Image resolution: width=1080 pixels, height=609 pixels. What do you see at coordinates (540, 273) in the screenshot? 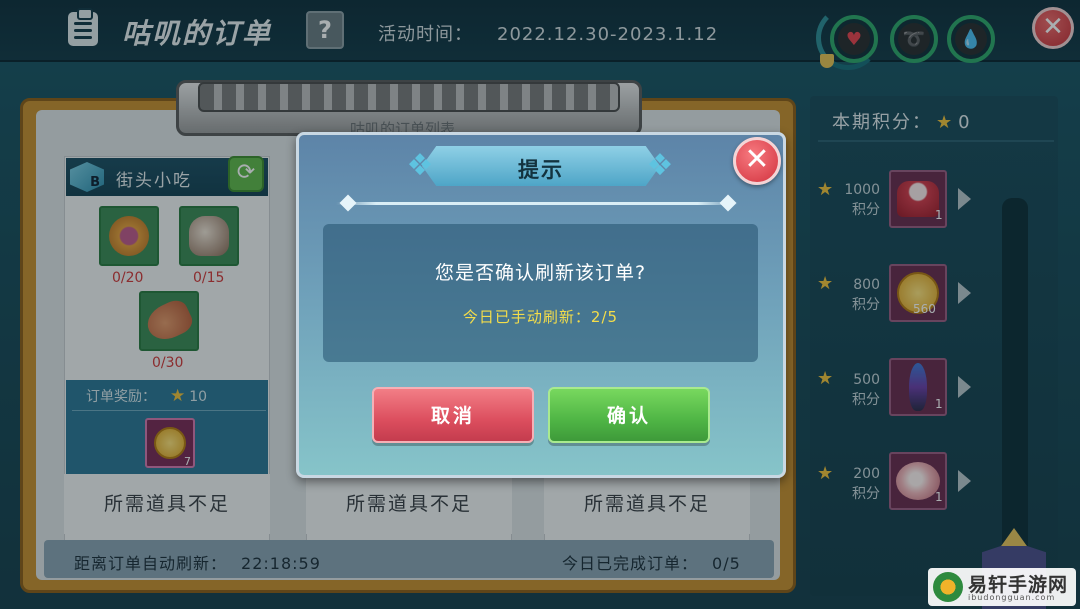
I see `dialog-question: 您是否确认刷新该订单?` at bounding box center [540, 273].